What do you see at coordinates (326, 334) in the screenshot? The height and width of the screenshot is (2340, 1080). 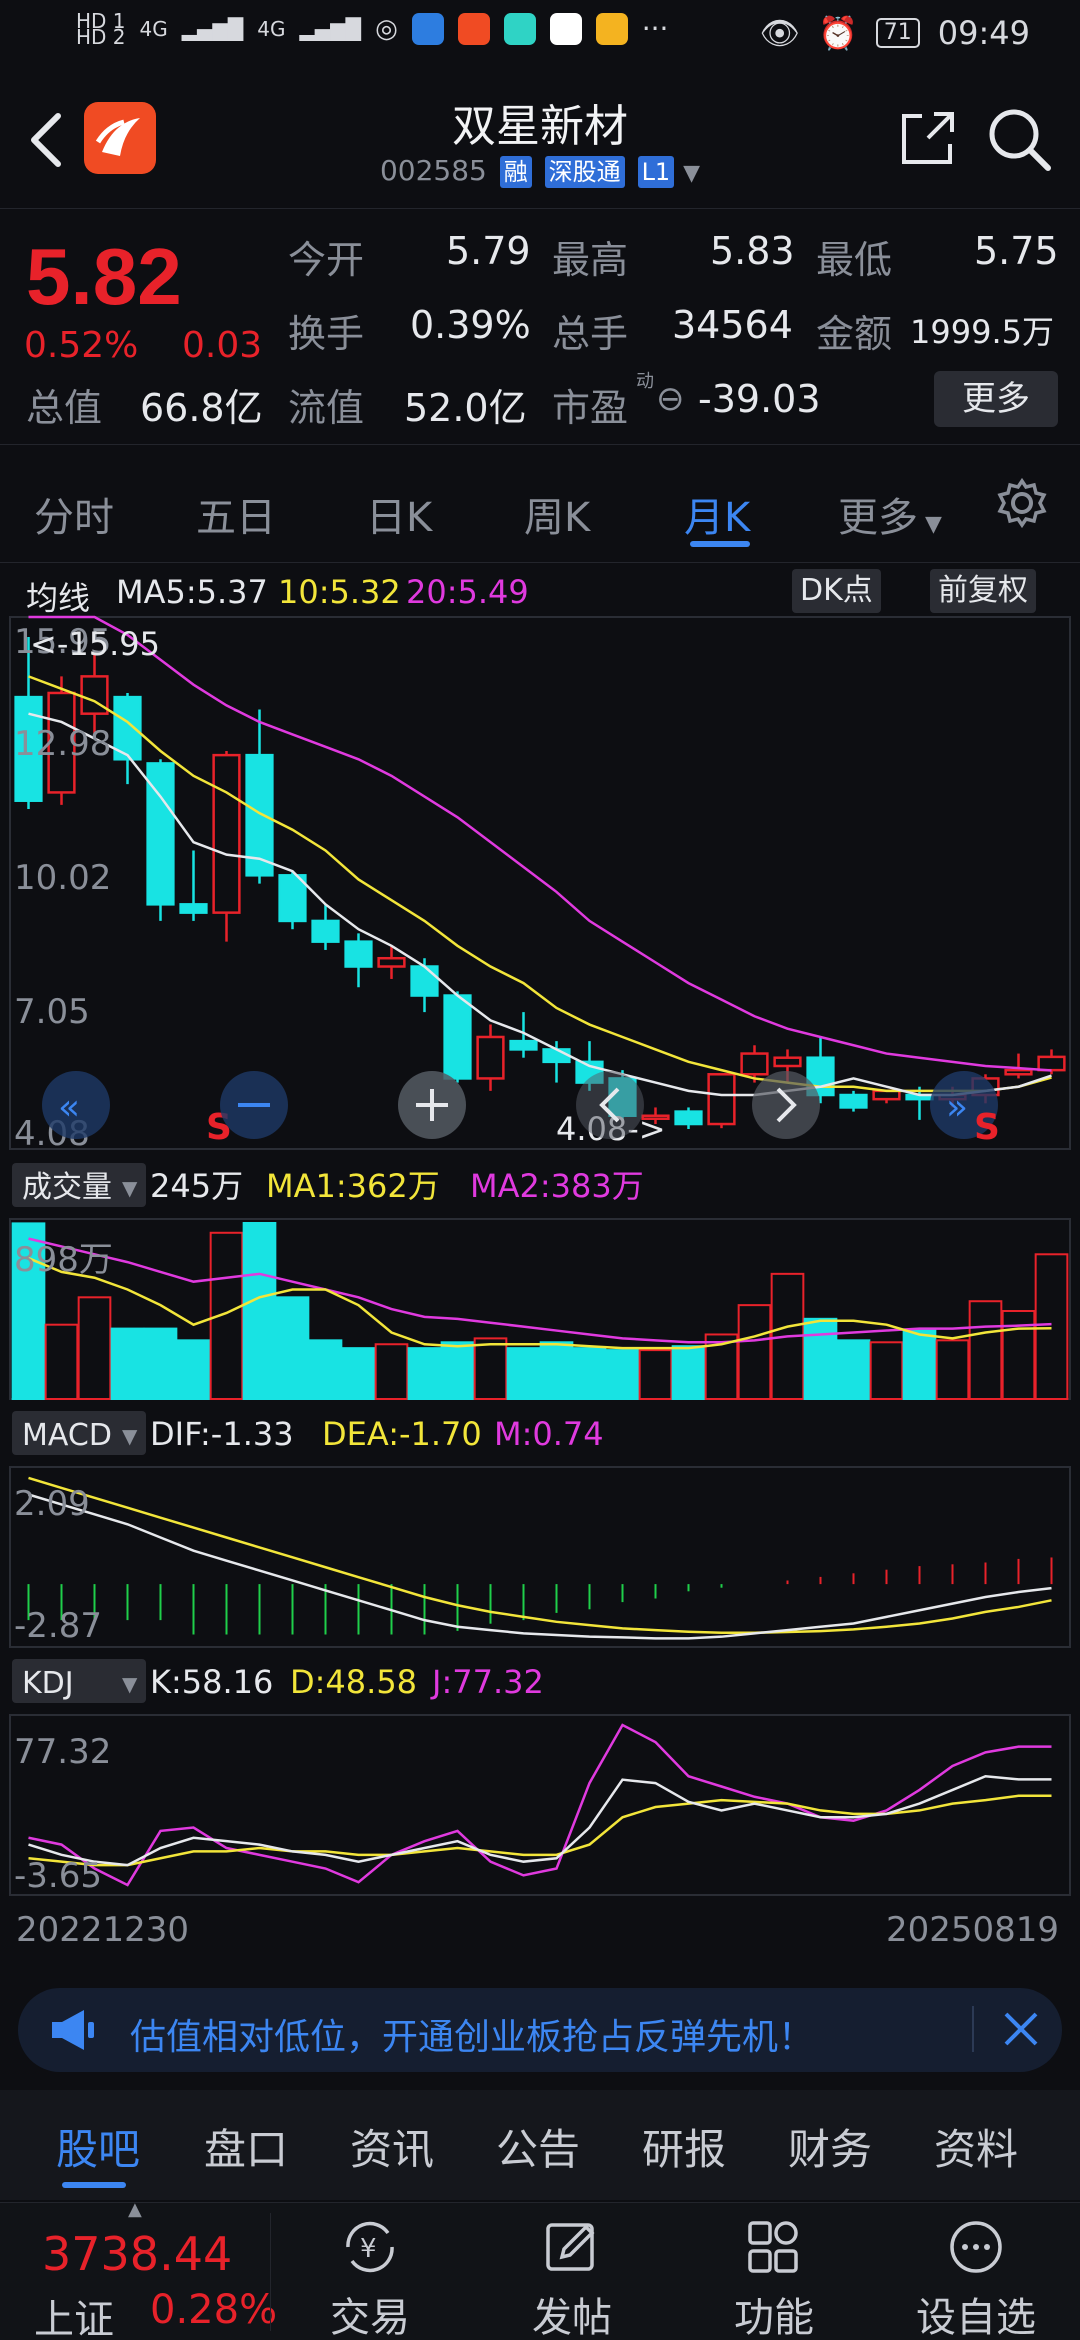 I see `turnover-label: 换手` at bounding box center [326, 334].